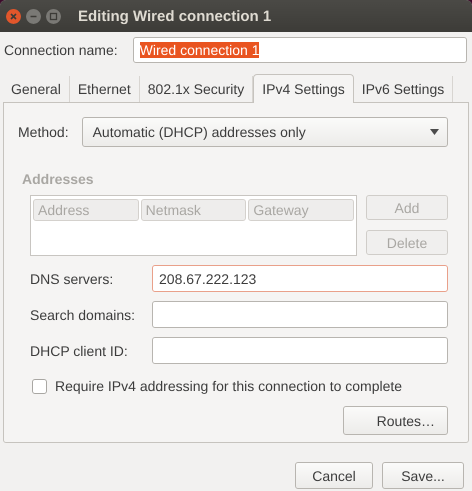 The width and height of the screenshot is (472, 491). I want to click on method-dropdown: Automatic (DHCP) addresses only, so click(265, 132).